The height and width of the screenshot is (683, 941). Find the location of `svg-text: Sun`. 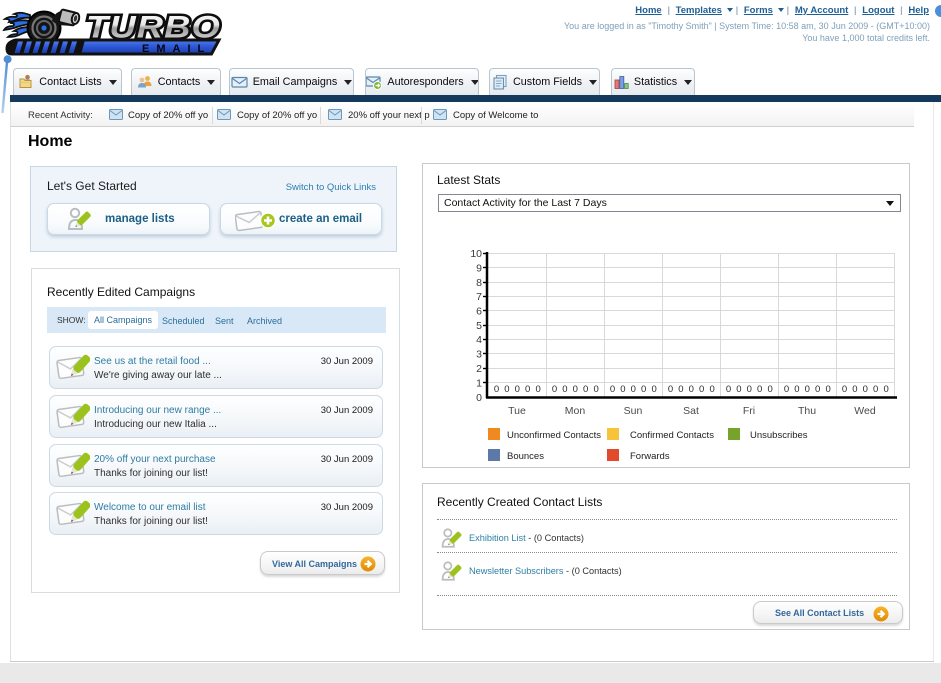

svg-text: Sun is located at coordinates (633, 411).